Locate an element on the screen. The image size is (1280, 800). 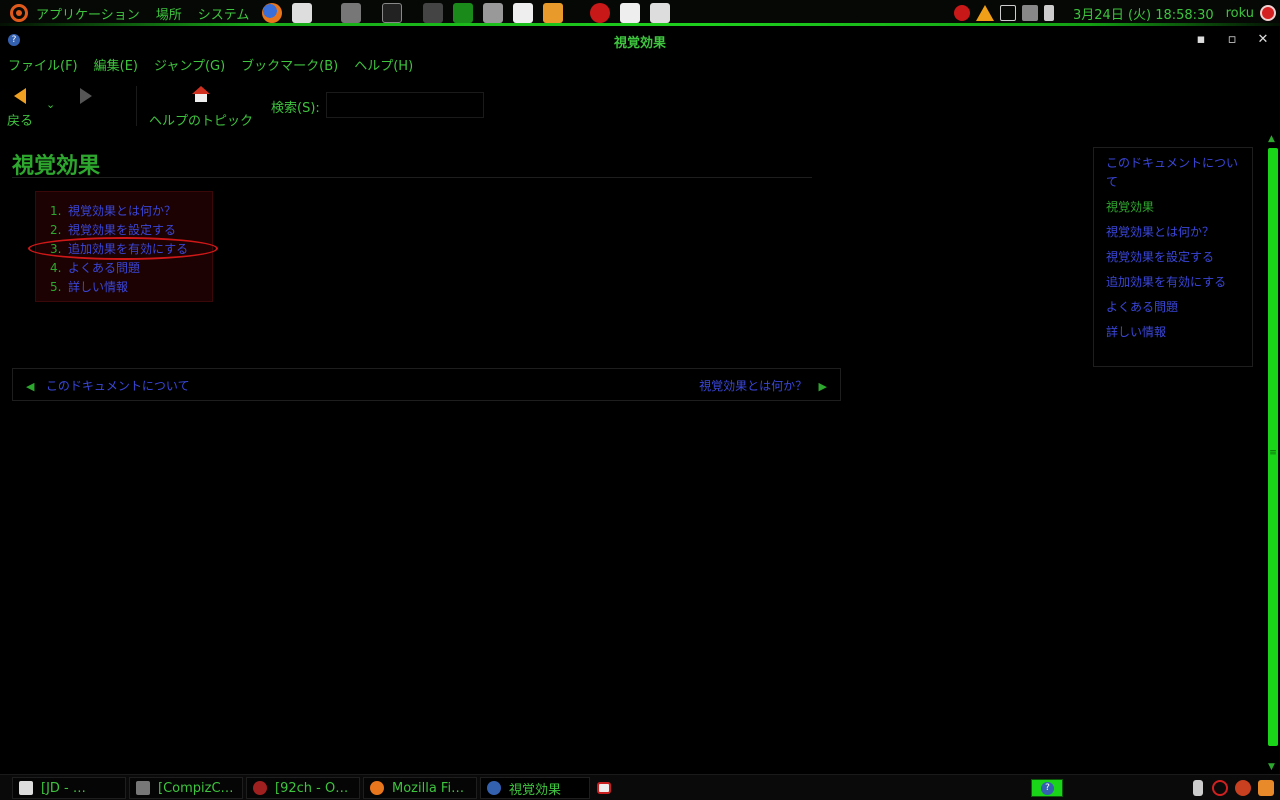
toc-number: 1. is located at coordinates (56, 210).